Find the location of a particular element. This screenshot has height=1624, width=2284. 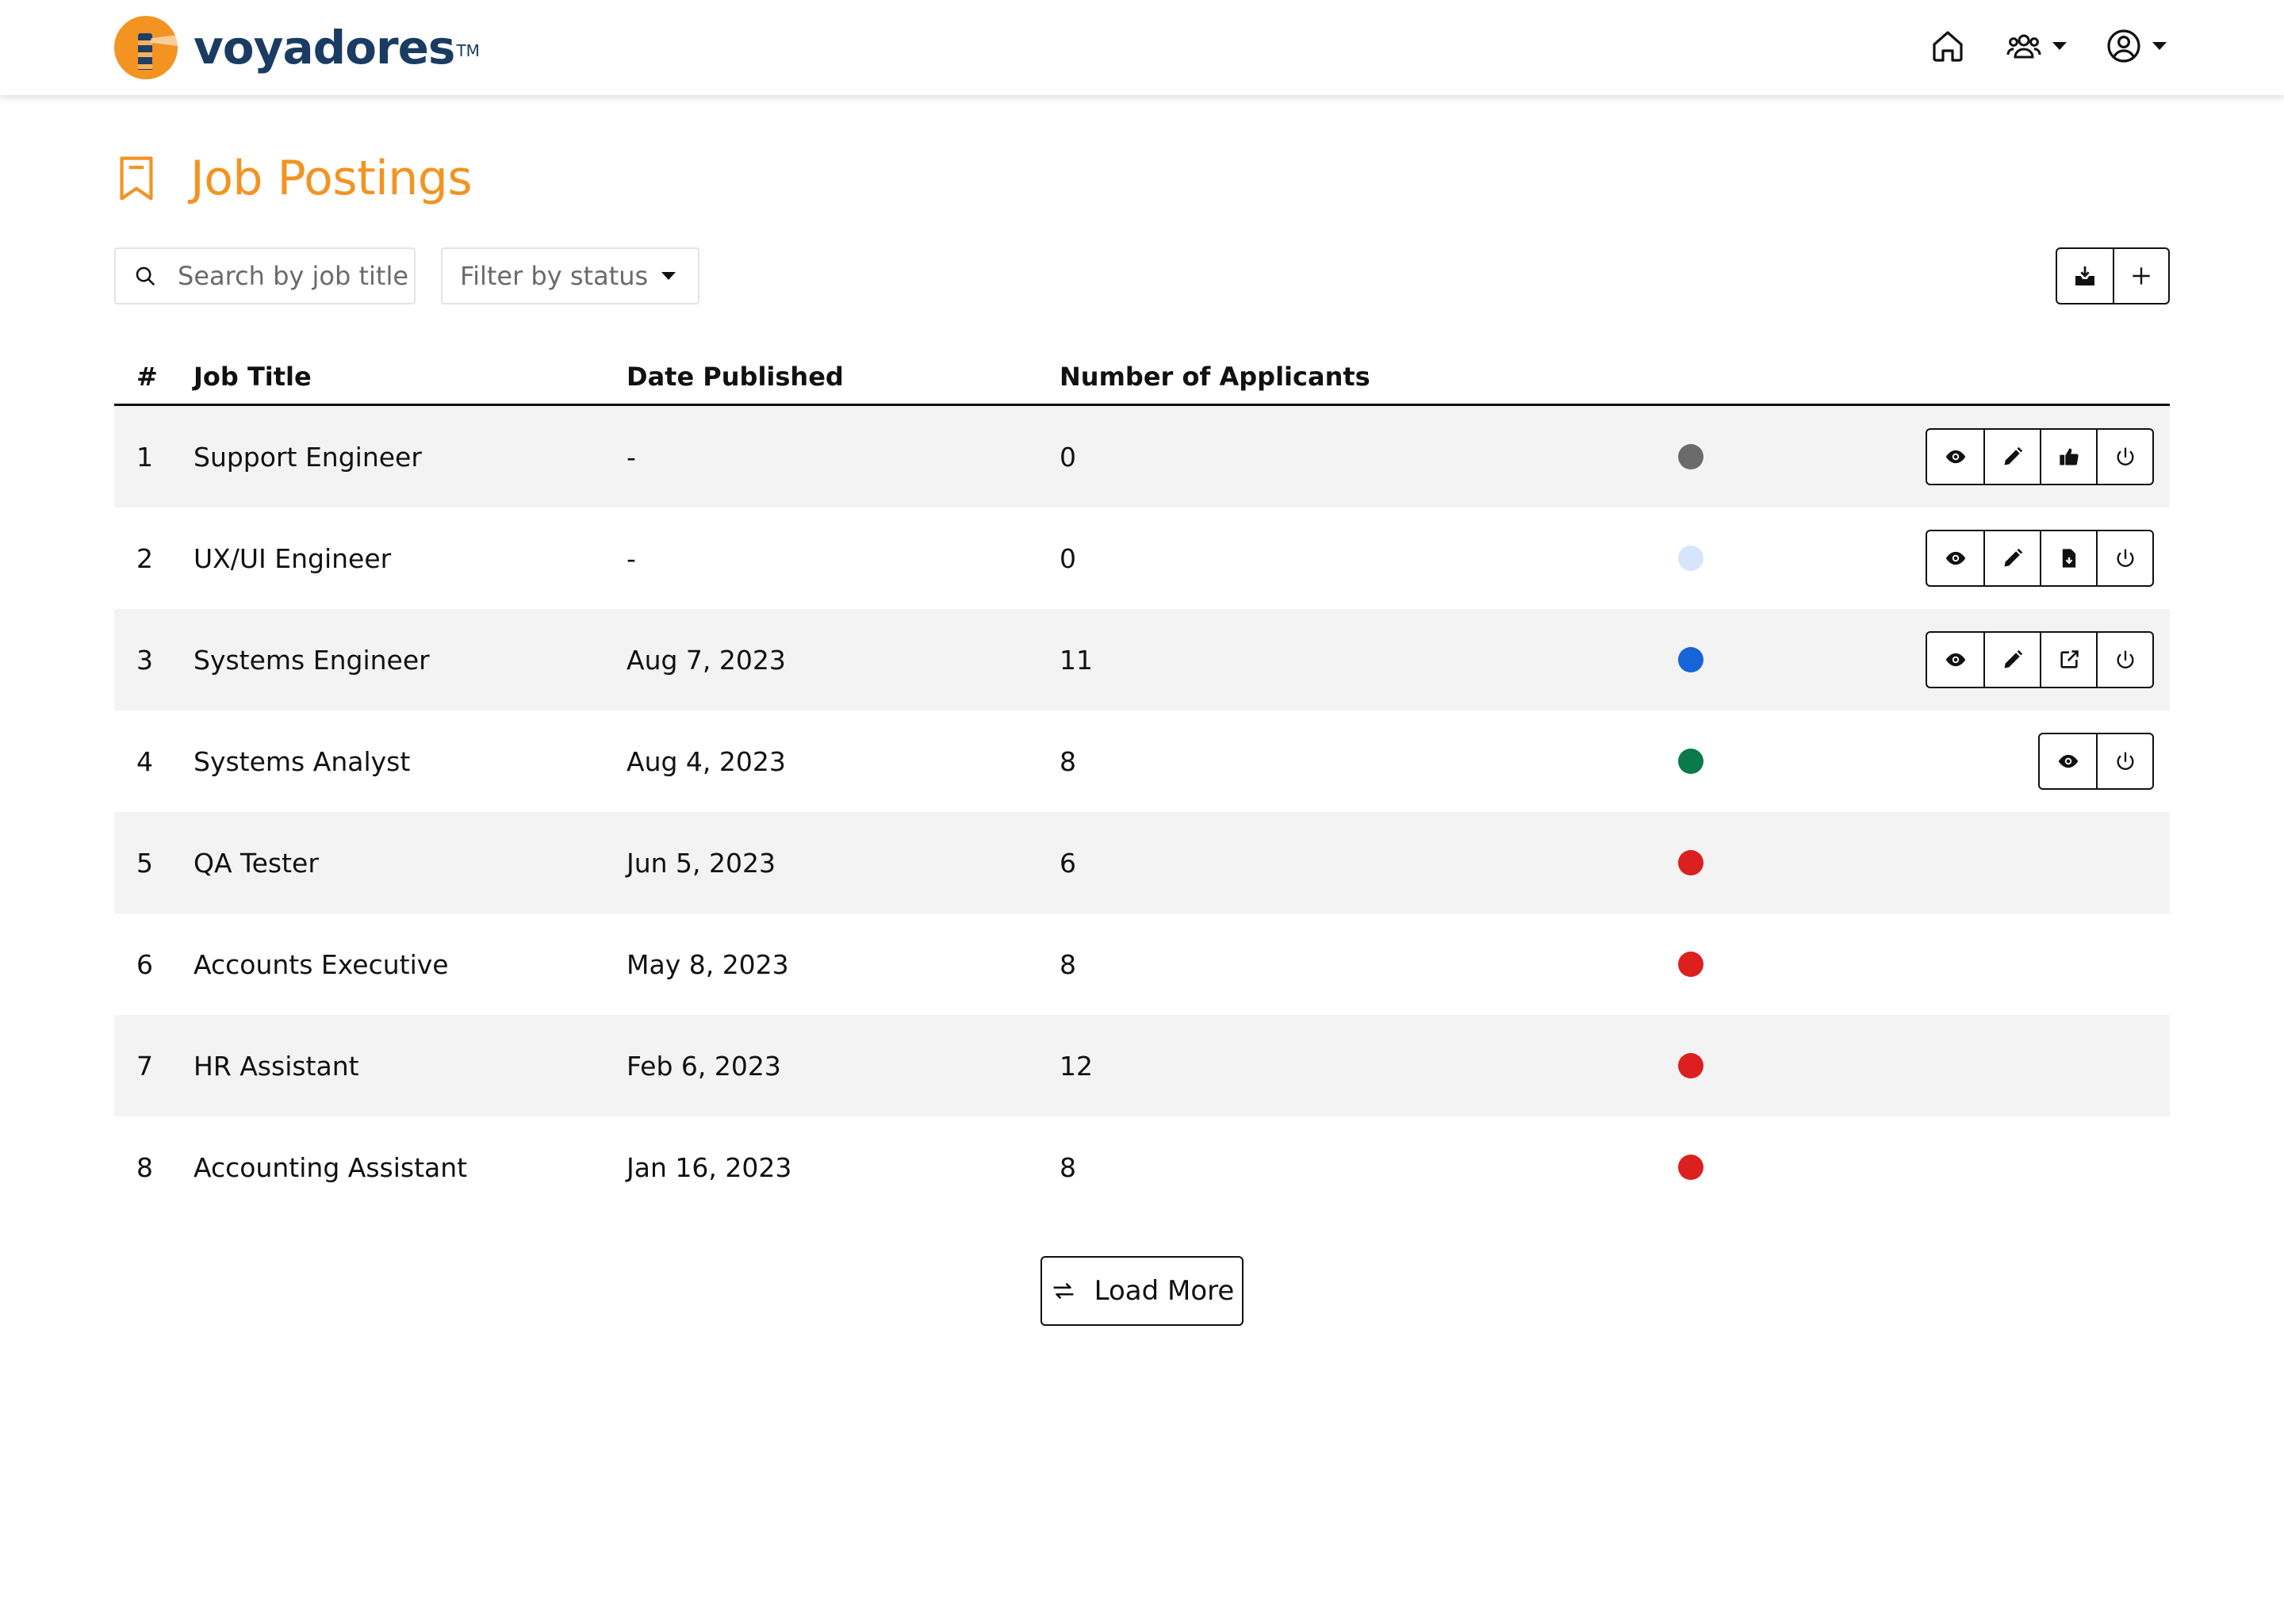

table-row: 1 Support Engineer - 0 is located at coordinates (1142, 457).